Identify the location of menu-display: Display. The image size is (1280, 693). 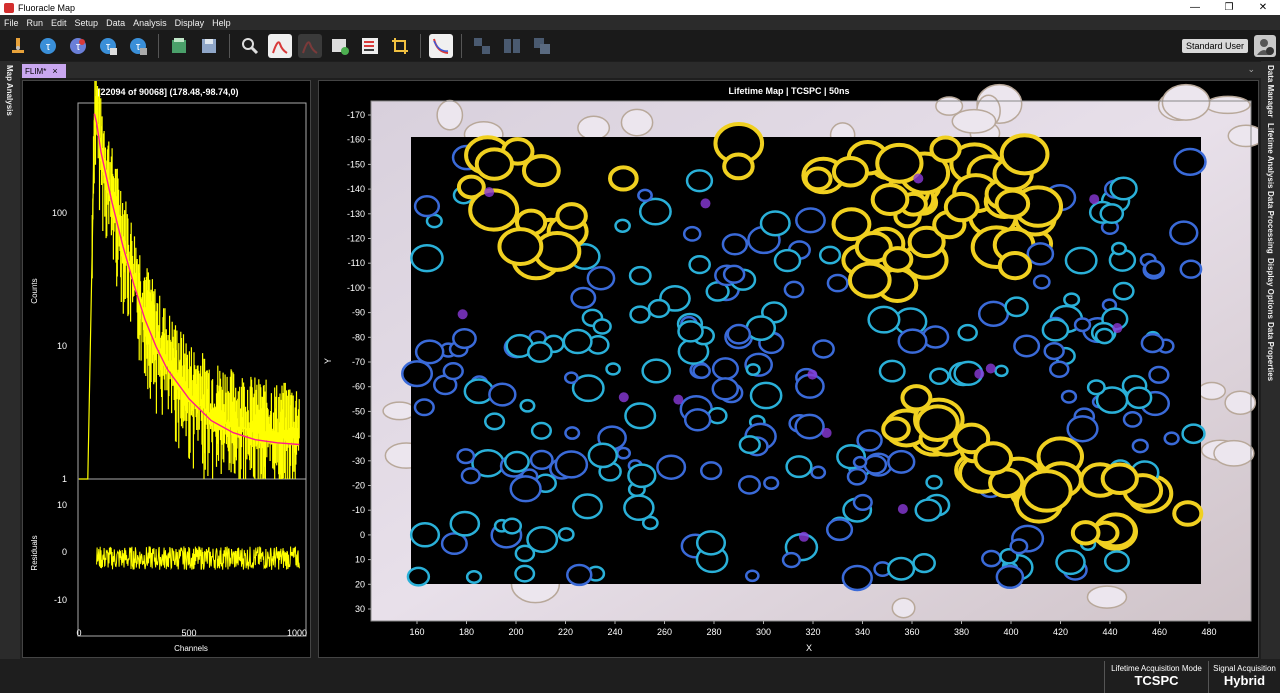
(190, 23).